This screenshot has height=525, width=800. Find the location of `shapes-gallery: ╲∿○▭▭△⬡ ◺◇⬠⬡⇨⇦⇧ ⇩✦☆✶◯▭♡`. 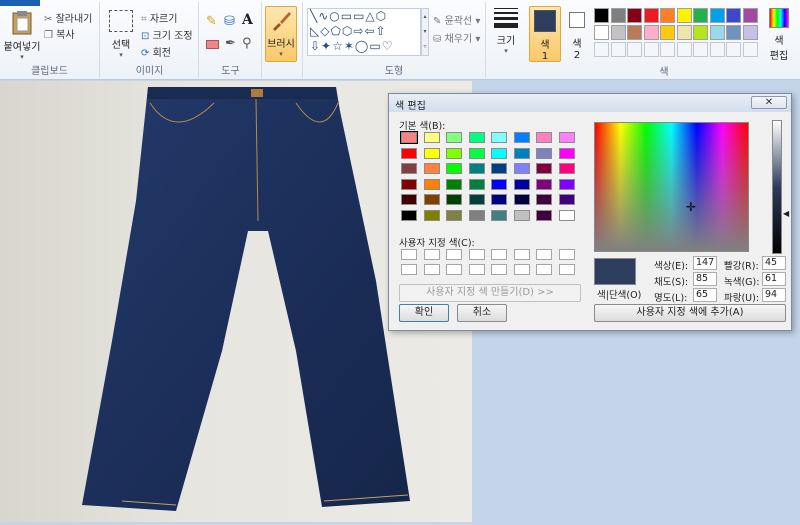

shapes-gallery: ╲∿○▭▭△⬡ ◺◇⬠⬡⇨⇦⇧ ⇩✦☆✶◯▭♡ is located at coordinates (364, 32).